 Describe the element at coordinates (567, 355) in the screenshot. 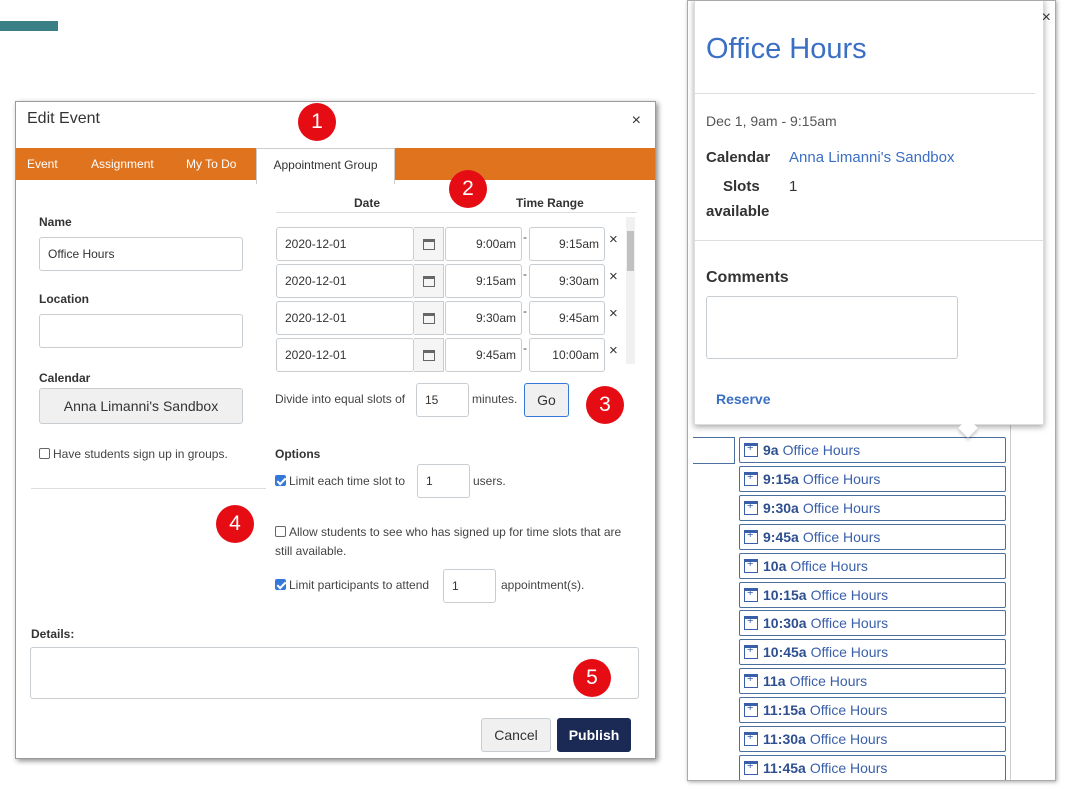

I see `end-time-input: 10:00am` at that location.